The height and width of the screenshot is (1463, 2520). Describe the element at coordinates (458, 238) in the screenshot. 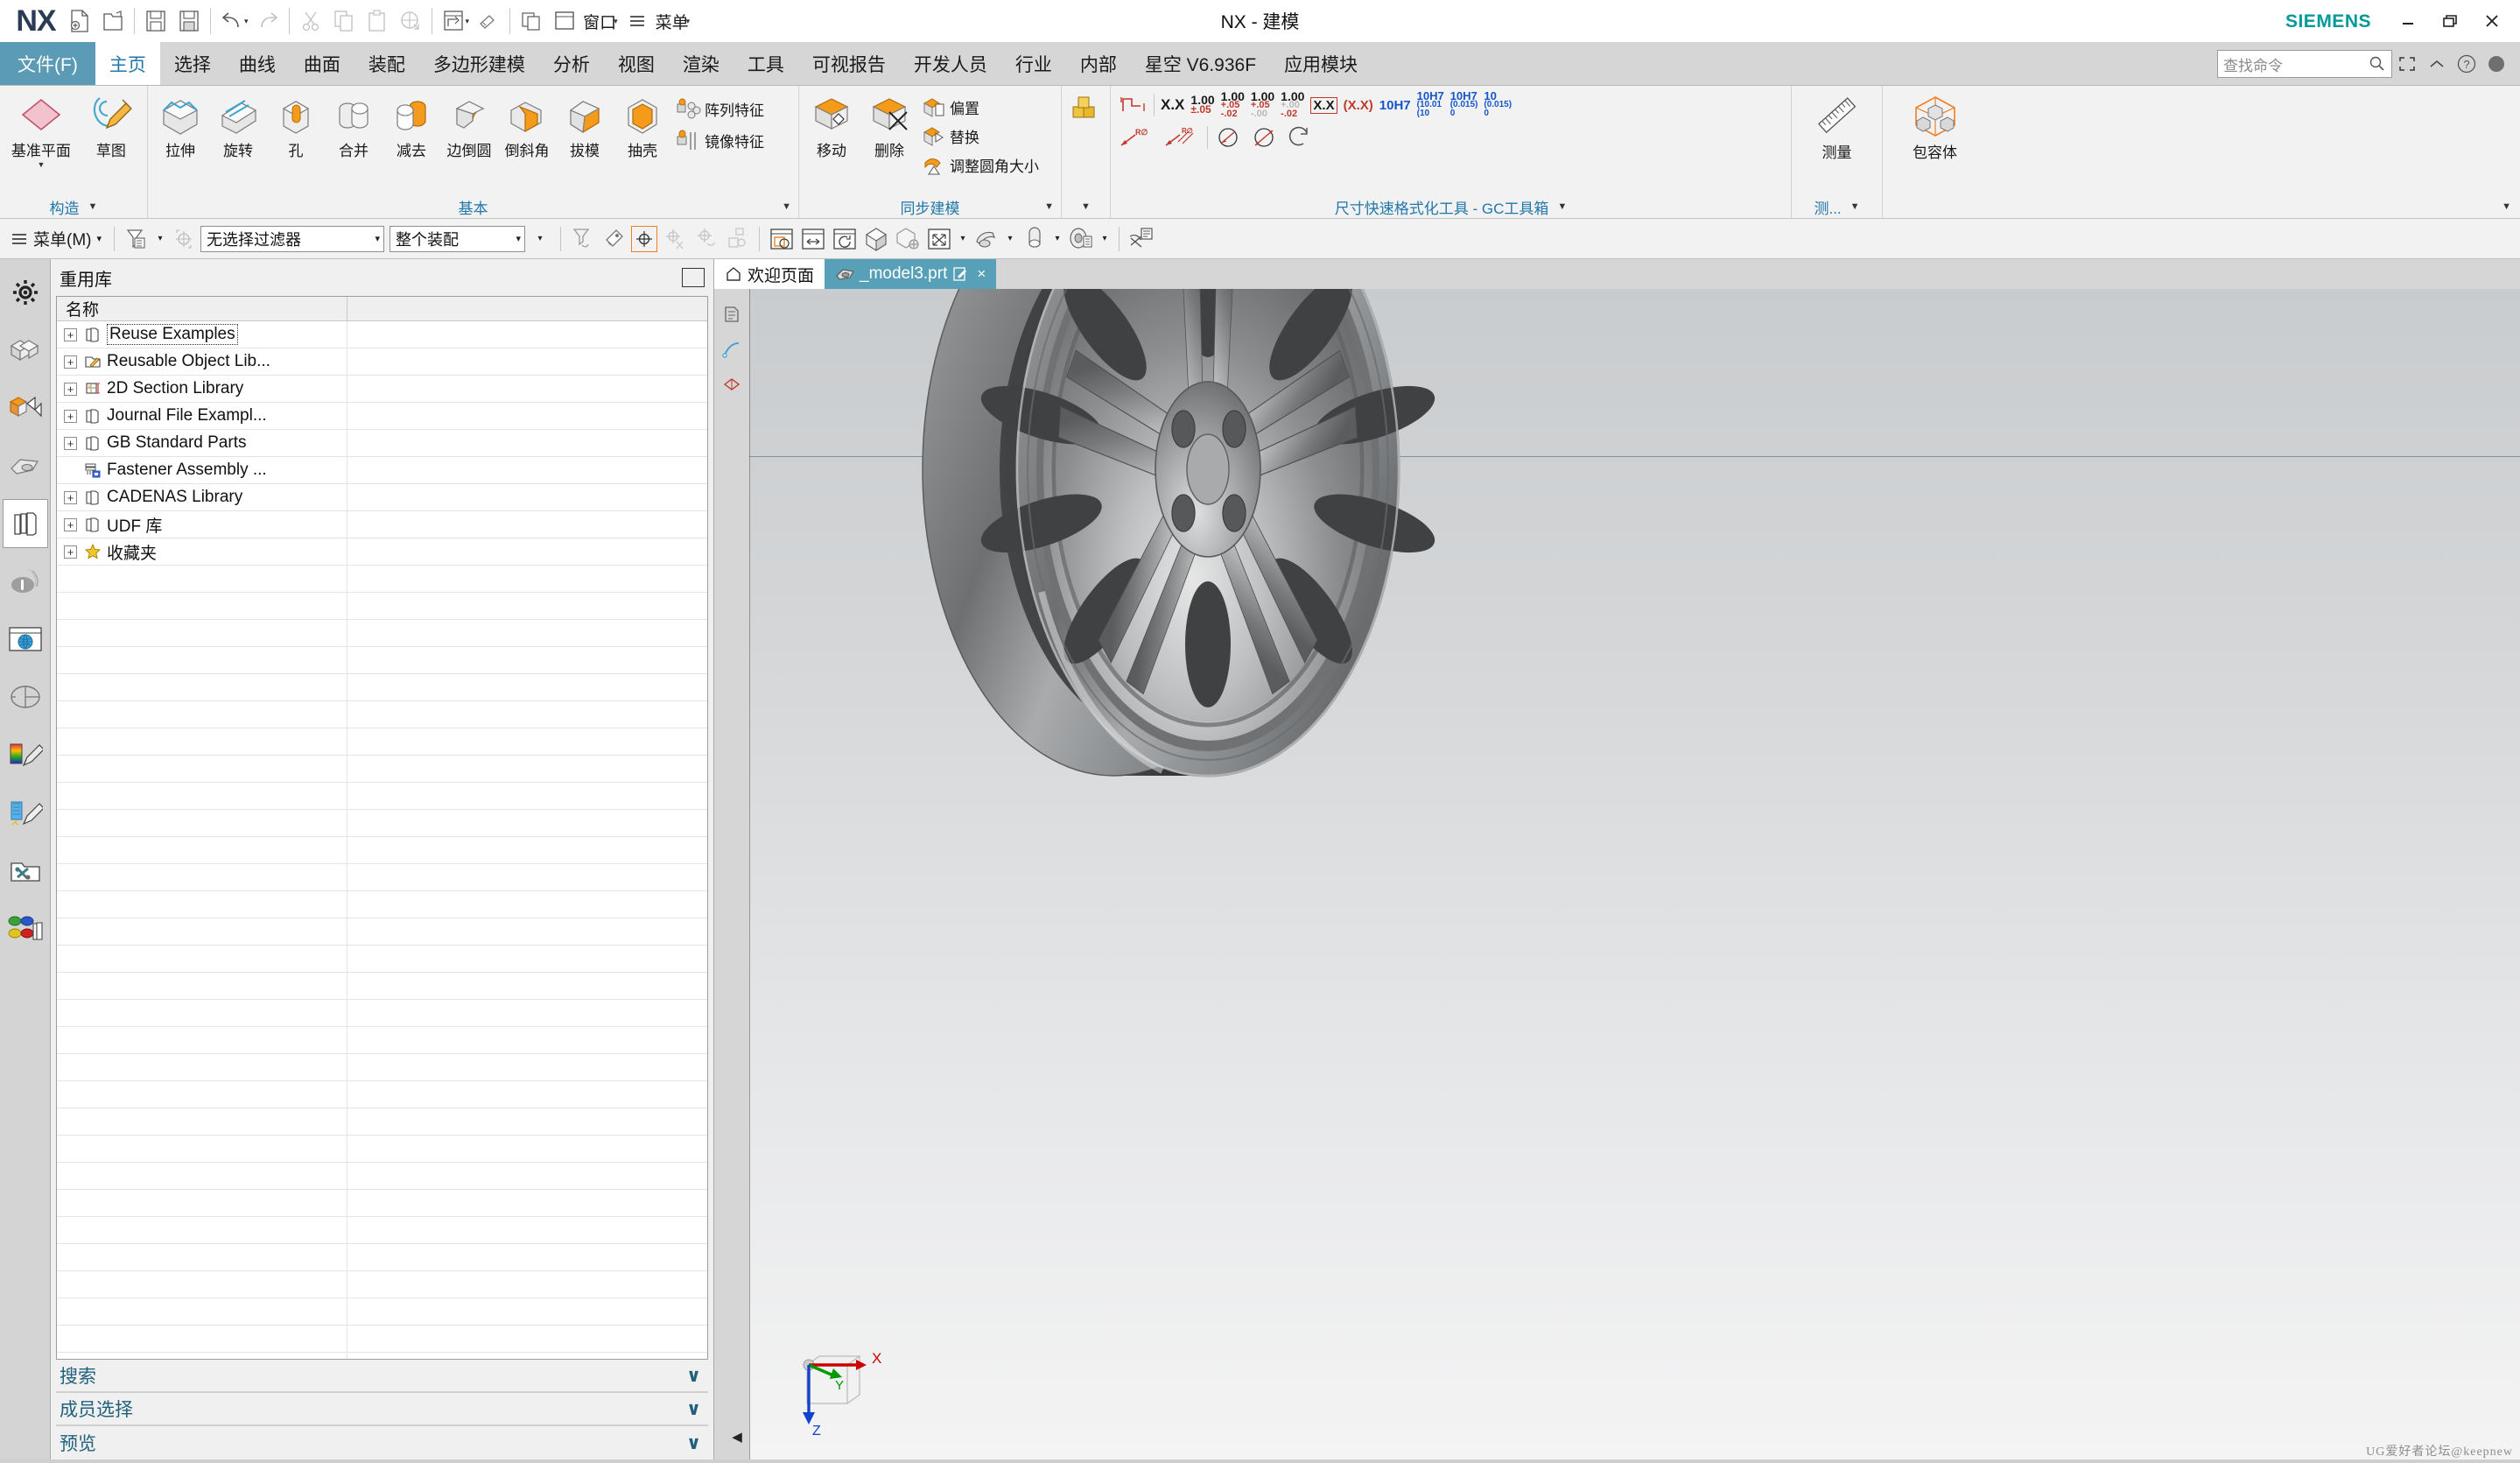

I see `selection-scope-combo: 整个装配 ▾` at that location.